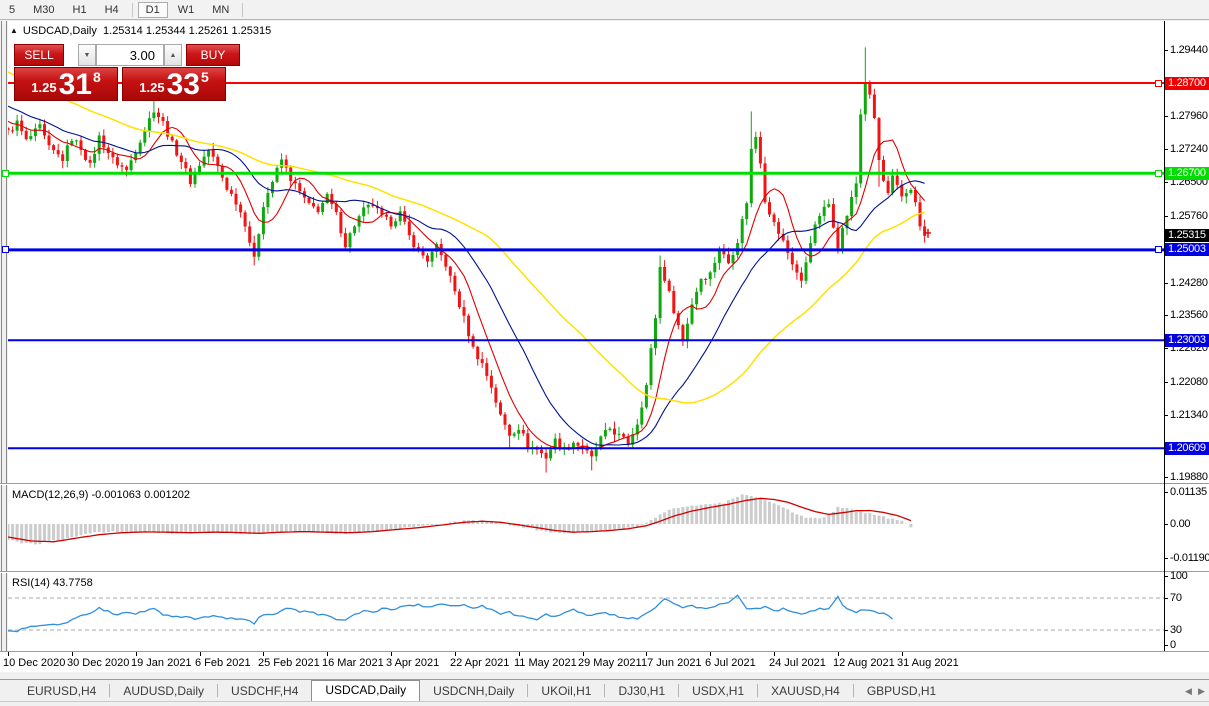 Image resolution: width=1209 pixels, height=706 pixels. What do you see at coordinates (186, 10) in the screenshot?
I see `toolbar-item-w1: W1` at bounding box center [186, 10].